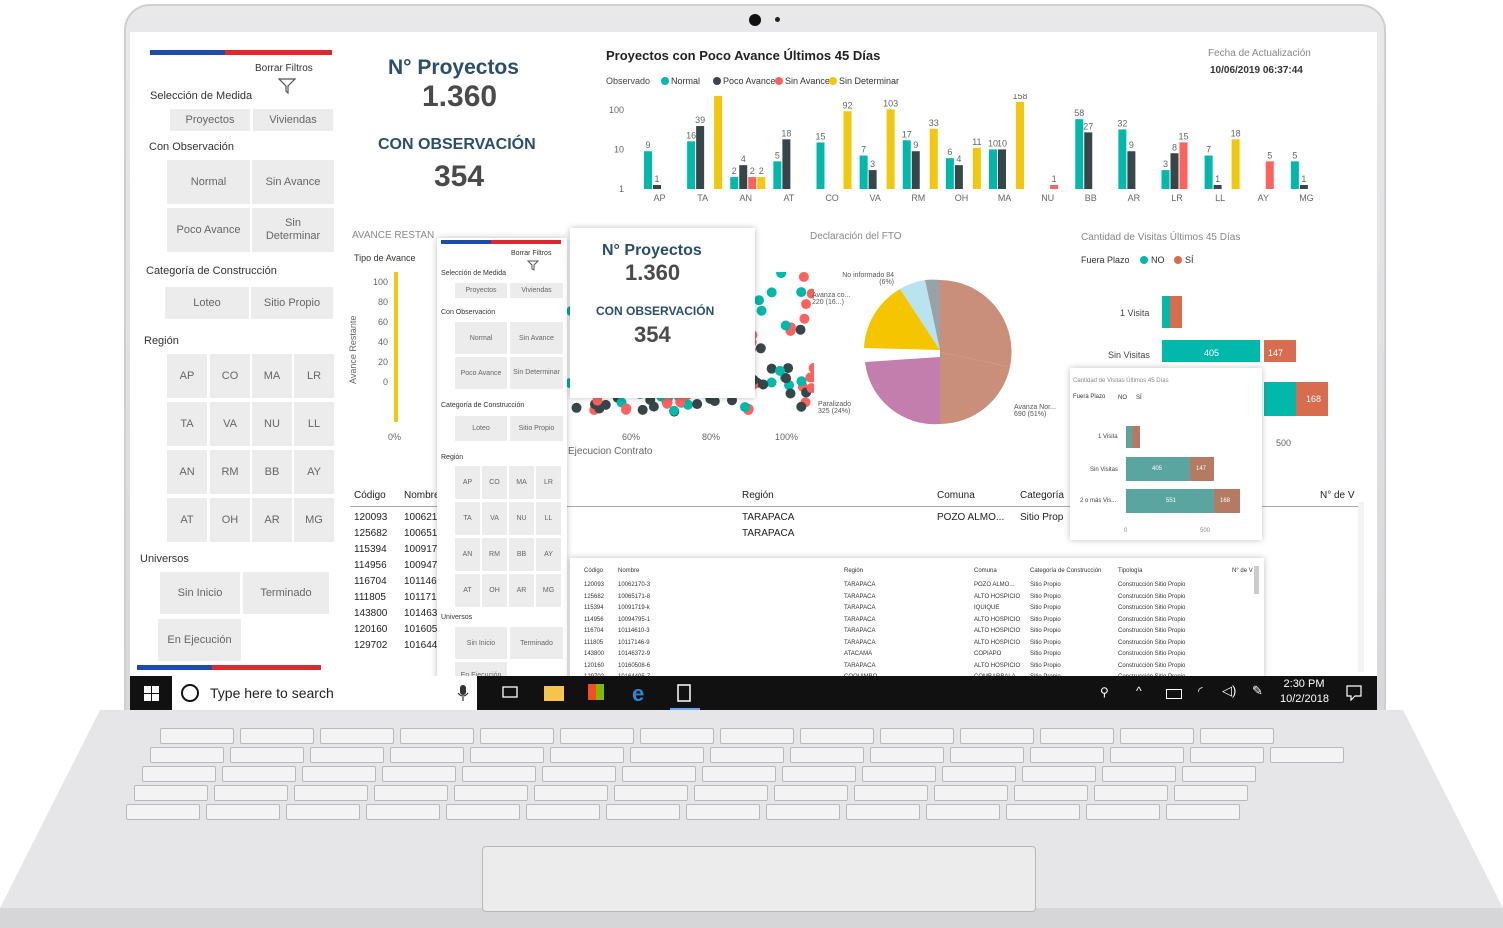 The width and height of the screenshot is (1503, 928). Describe the element at coordinates (494, 482) in the screenshot. I see `overlay-region-co: CO` at that location.